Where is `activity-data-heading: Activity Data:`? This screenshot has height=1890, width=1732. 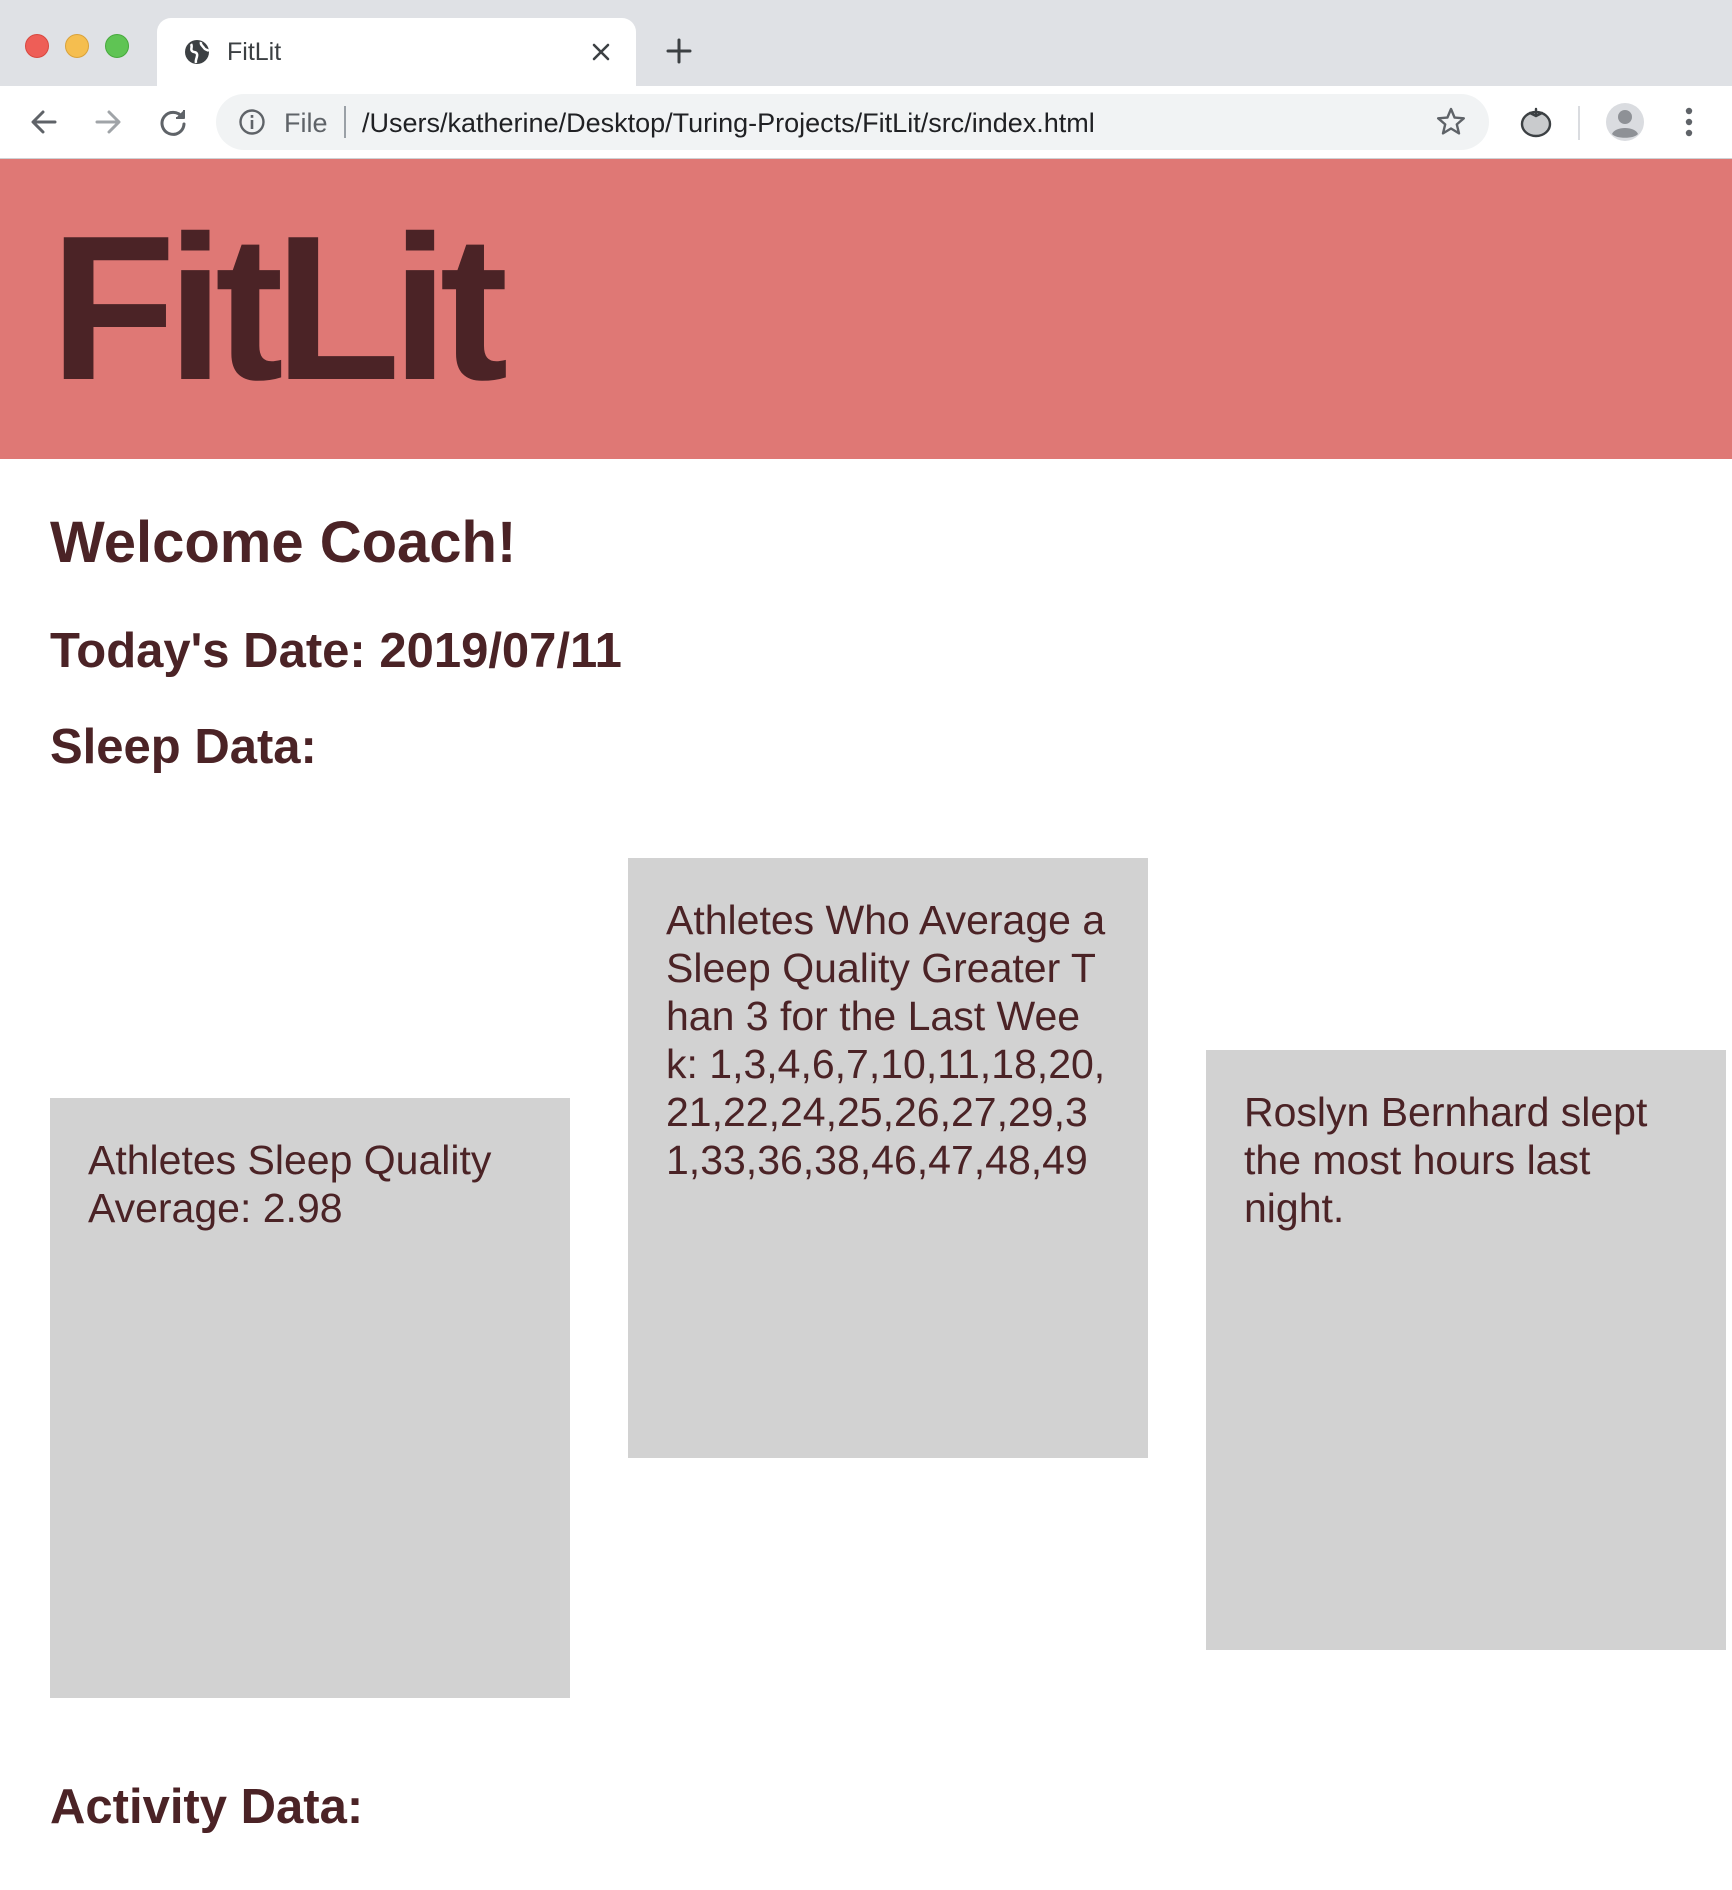 activity-data-heading: Activity Data: is located at coordinates (207, 1807).